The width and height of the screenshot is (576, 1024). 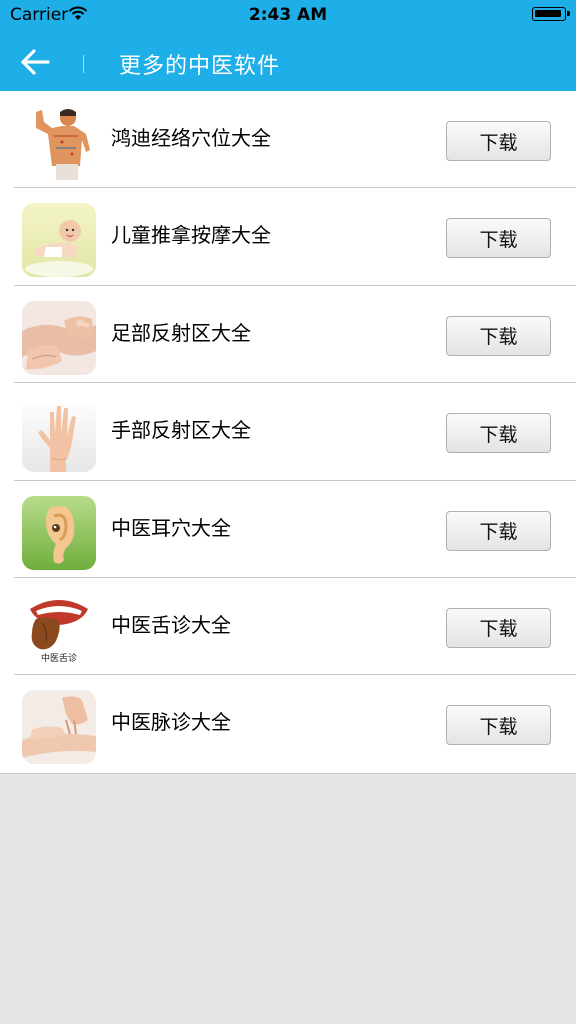 I want to click on back-button, so click(x=35, y=62).